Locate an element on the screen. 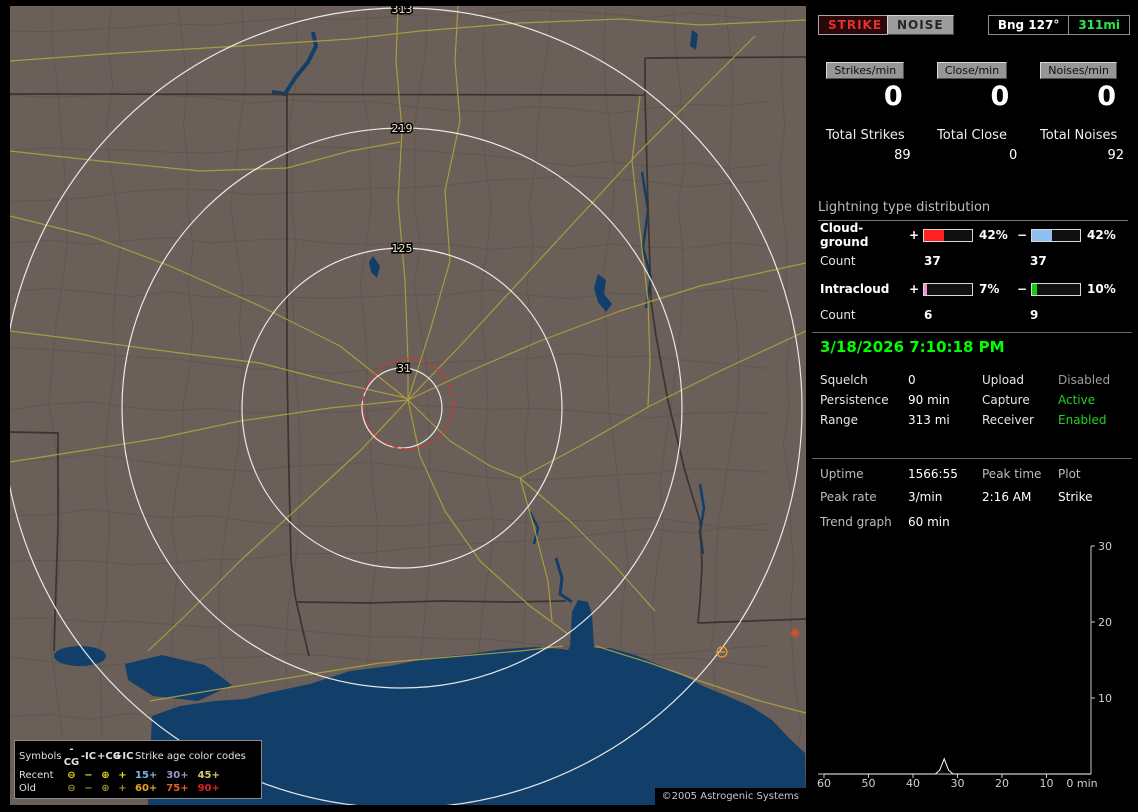  ic-negative-count: 9 is located at coordinates (1034, 315).